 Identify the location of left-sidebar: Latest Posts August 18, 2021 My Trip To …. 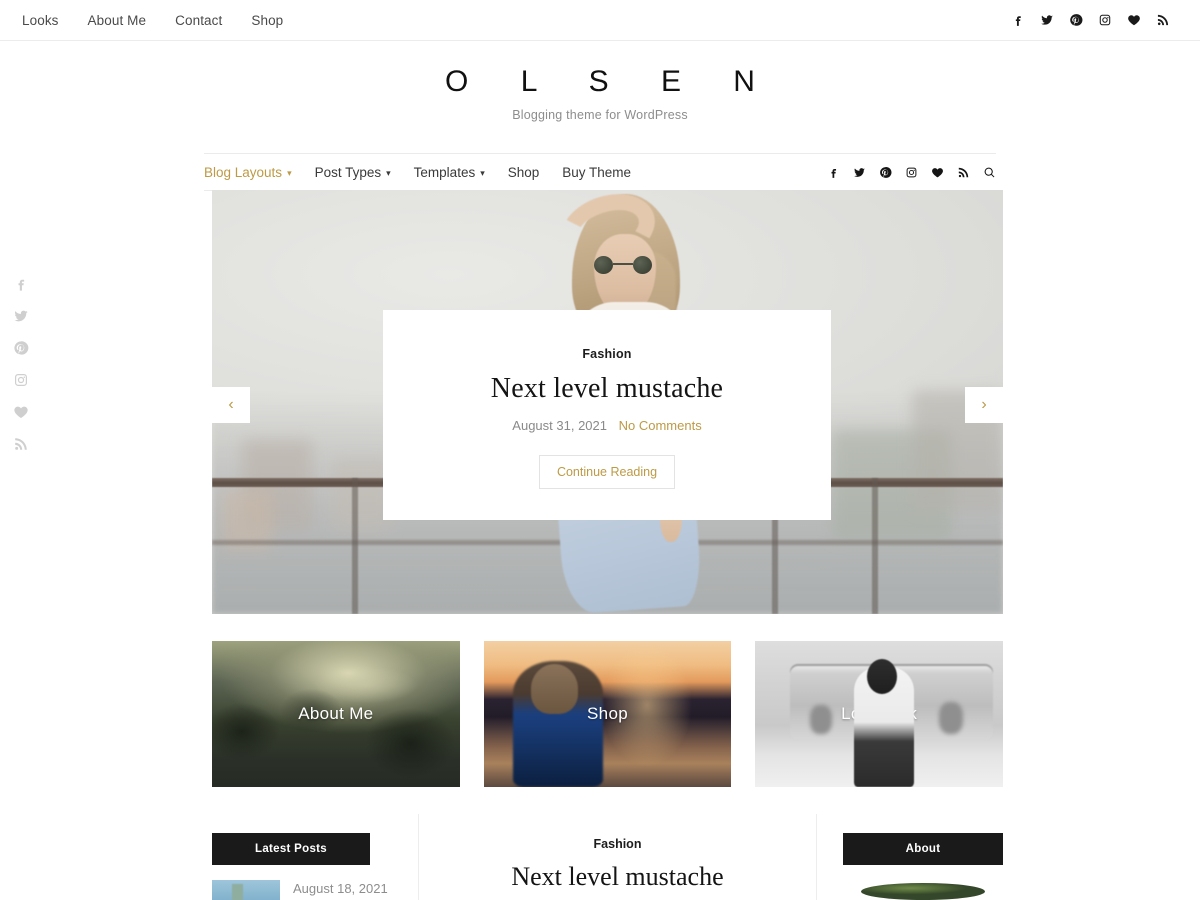
(302, 857).